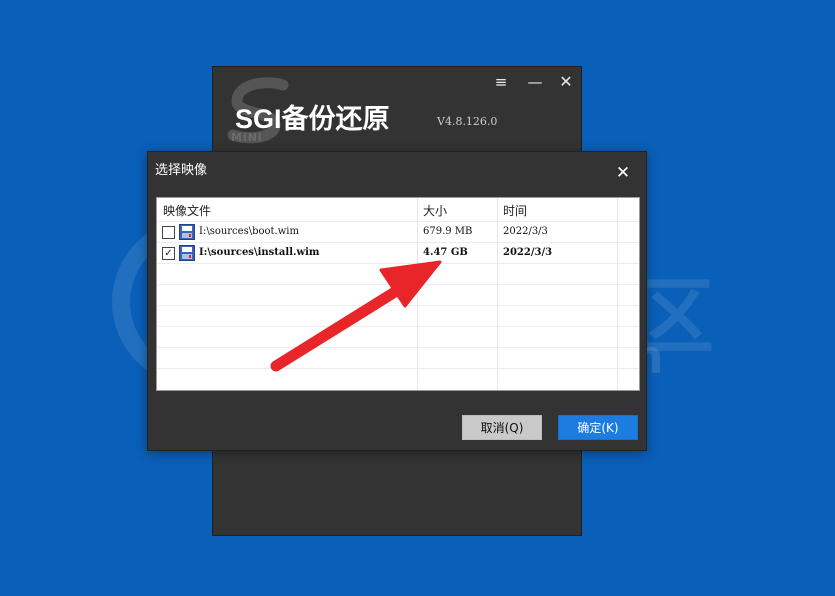 This screenshot has height=596, width=835. Describe the element at coordinates (502, 427) in the screenshot. I see `cancel-button: 取消(Q)` at that location.